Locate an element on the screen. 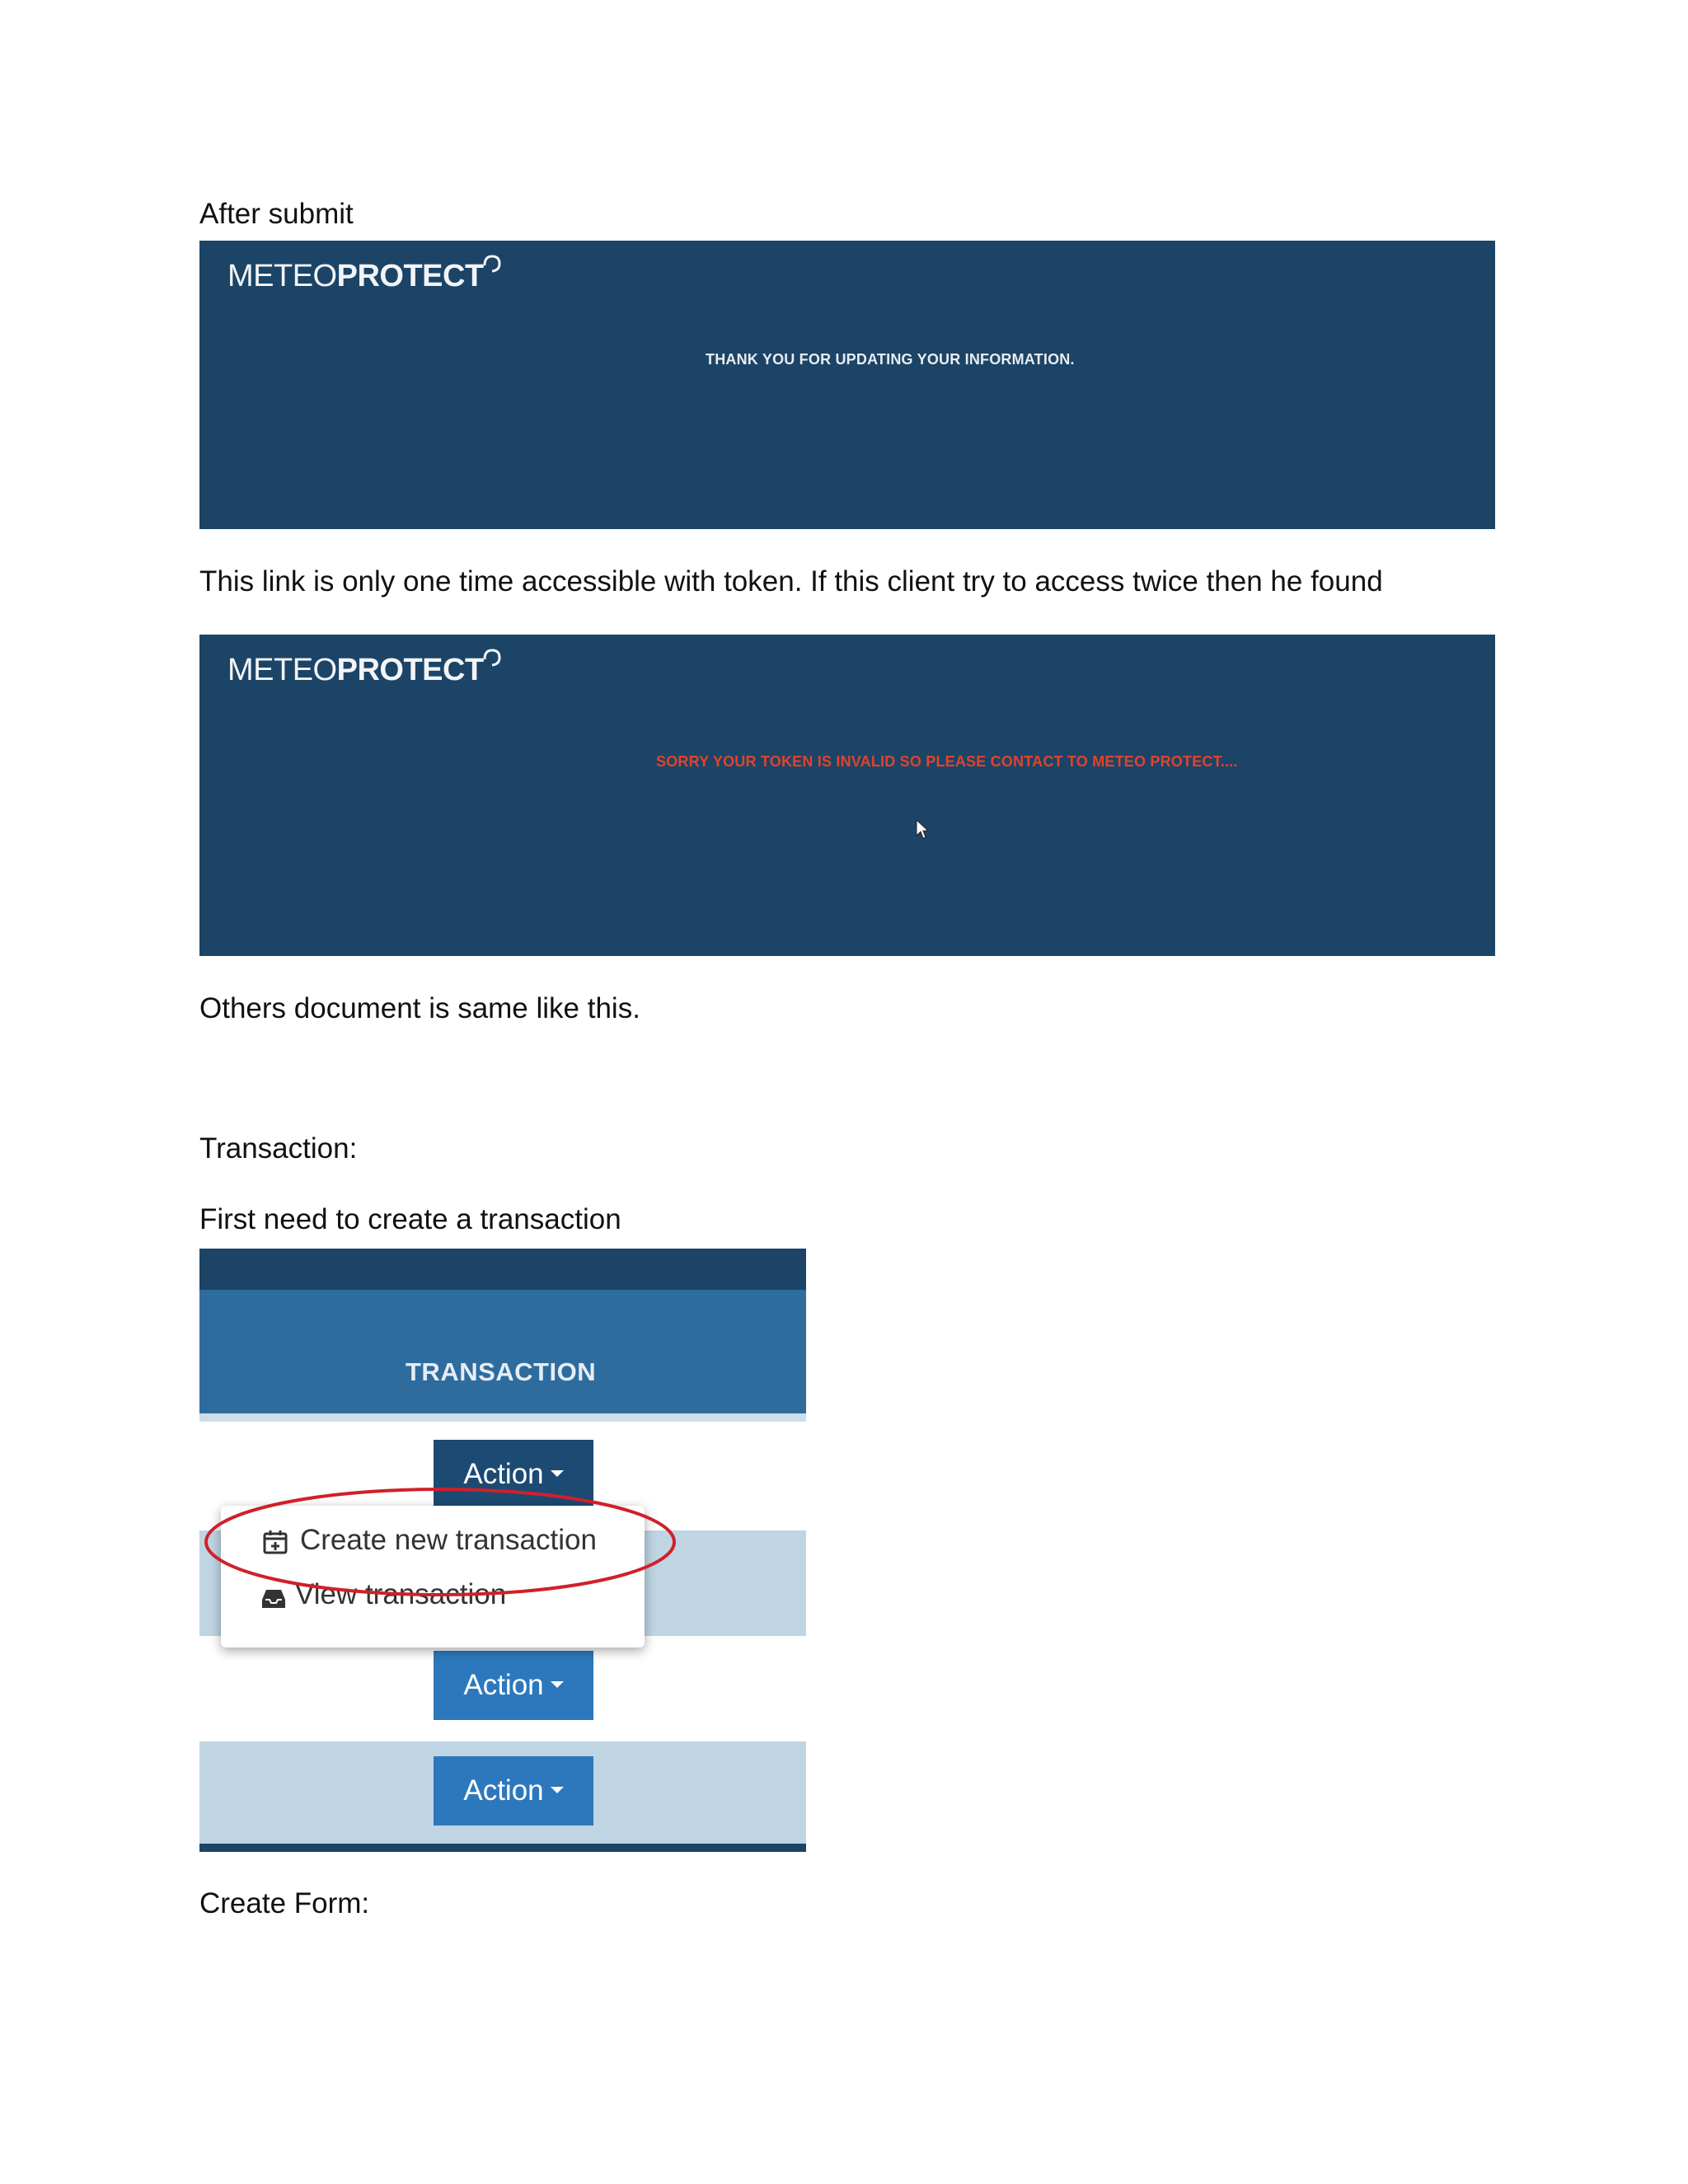 The image size is (1688, 2184). doc-text-others-same: Others document is same like this. is located at coordinates (419, 1008).